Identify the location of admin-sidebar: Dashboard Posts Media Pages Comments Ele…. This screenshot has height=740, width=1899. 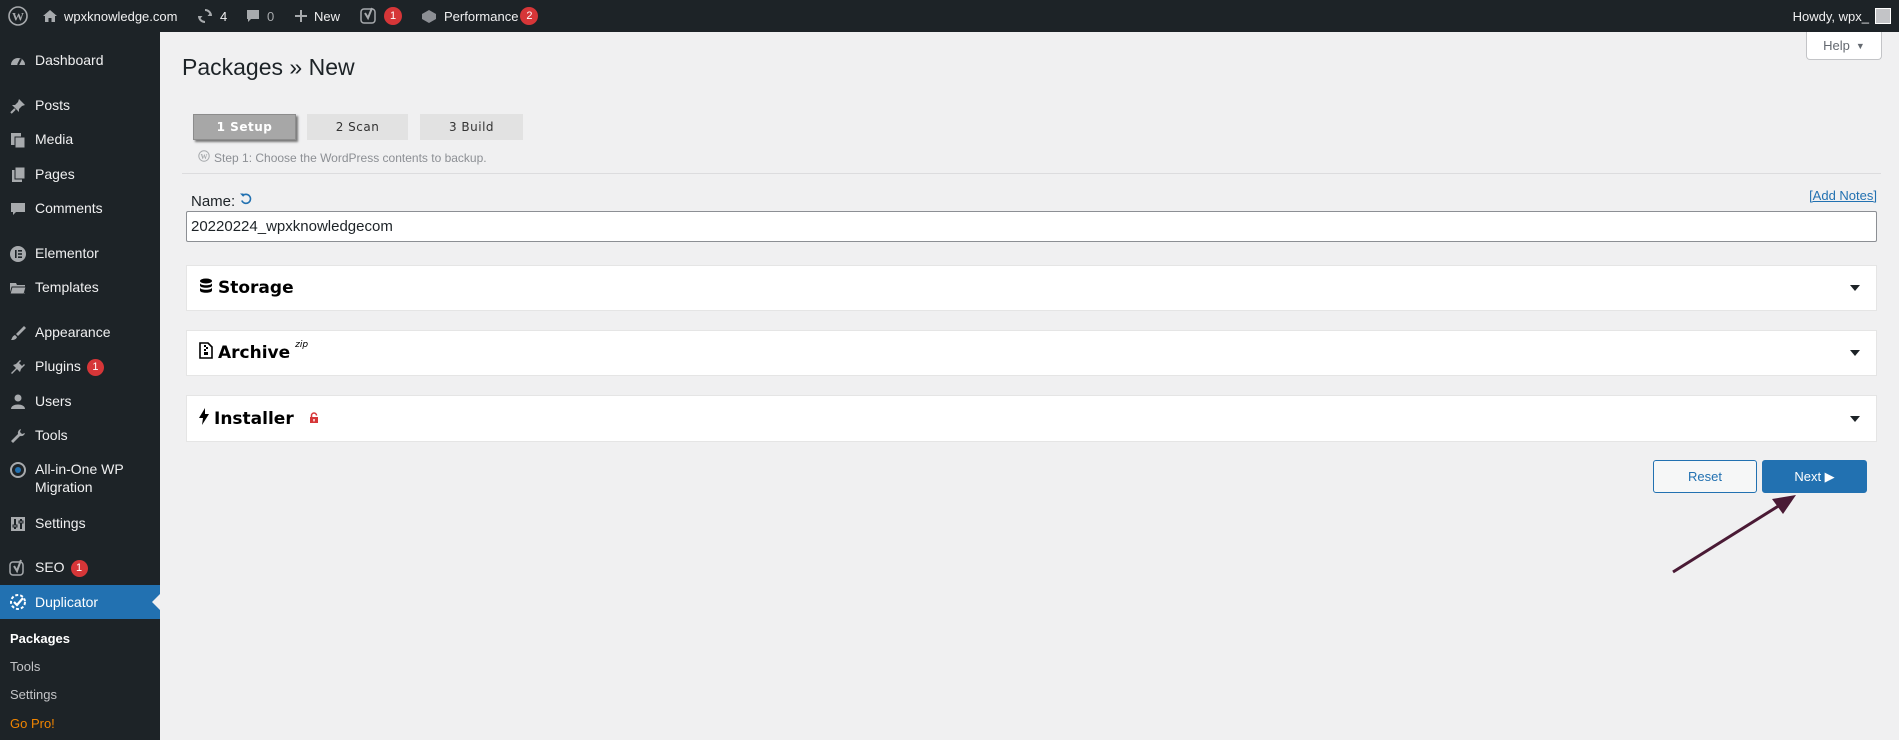
(80, 386).